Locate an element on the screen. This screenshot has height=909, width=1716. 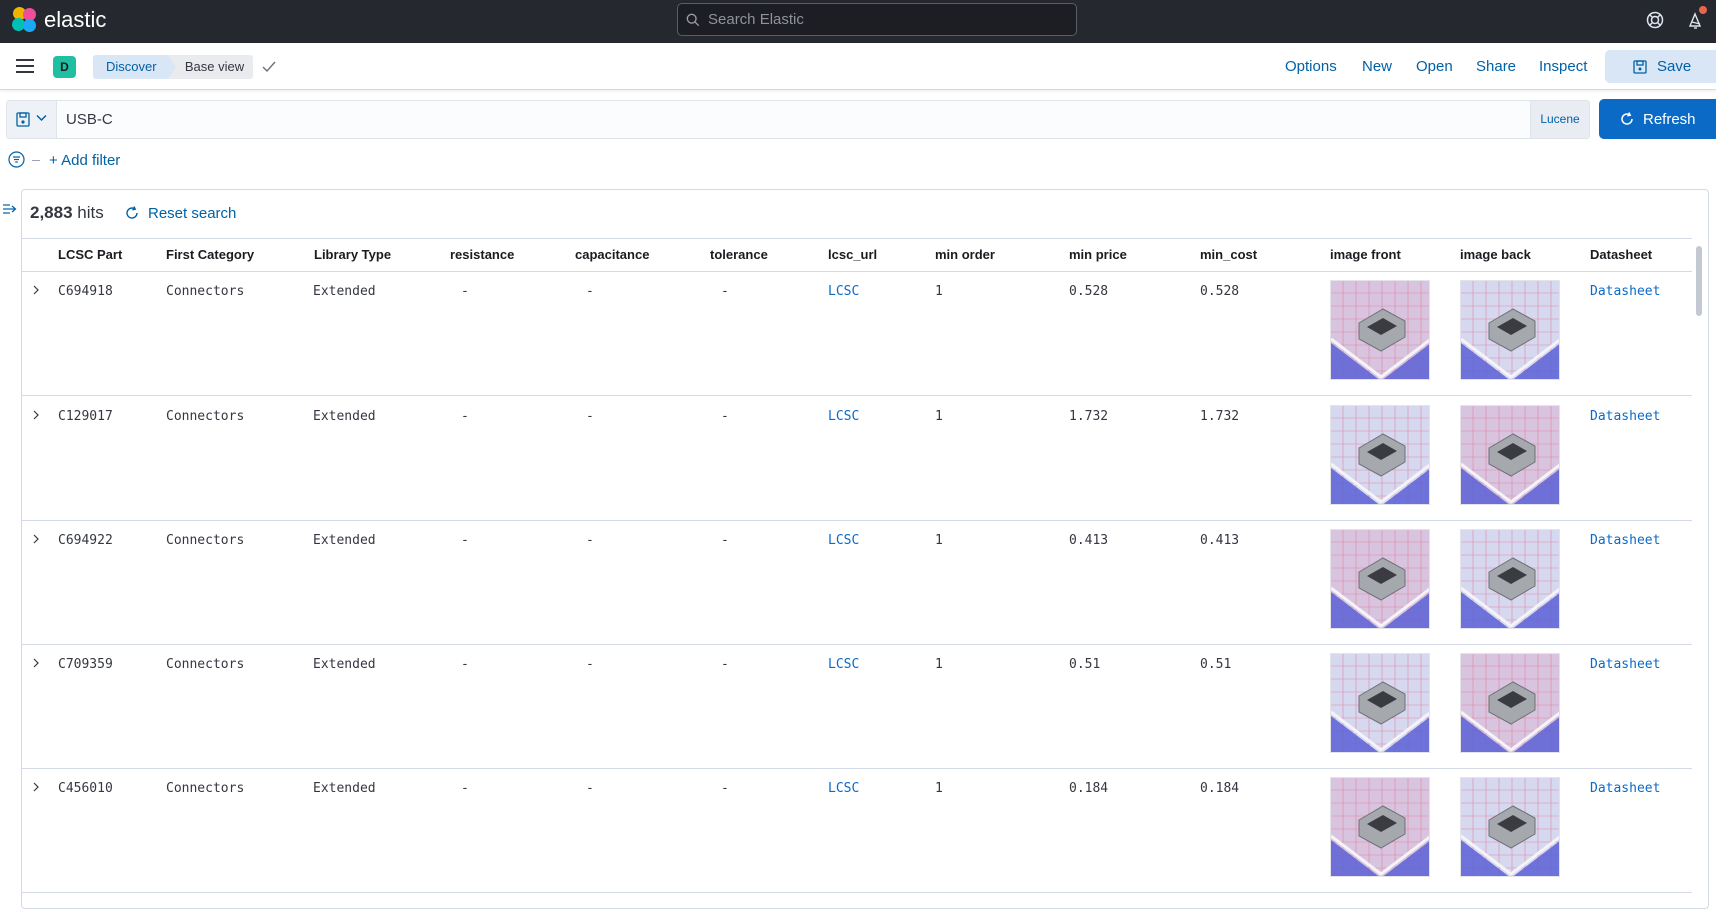
search-icon is located at coordinates (693, 20).